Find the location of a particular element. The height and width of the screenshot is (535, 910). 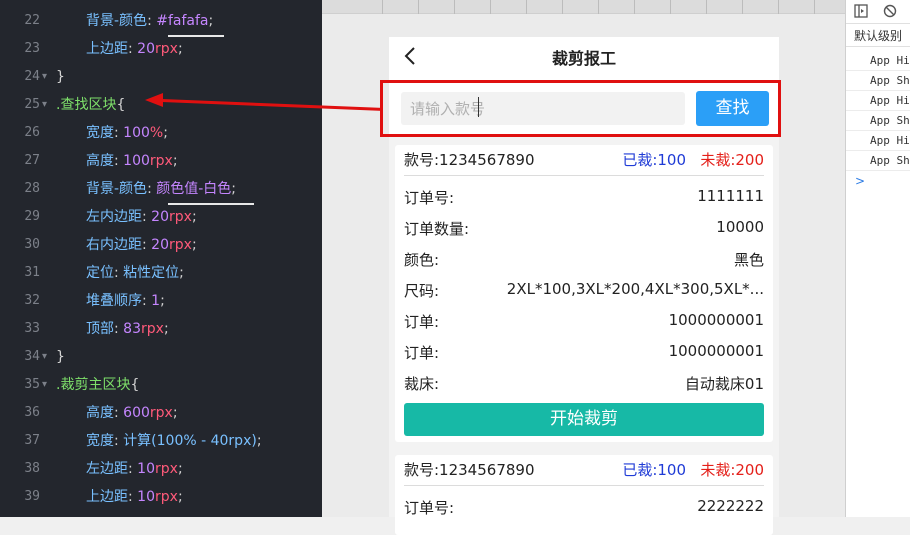

code-line: 39 上边距: 10rpx; is located at coordinates (161, 497).